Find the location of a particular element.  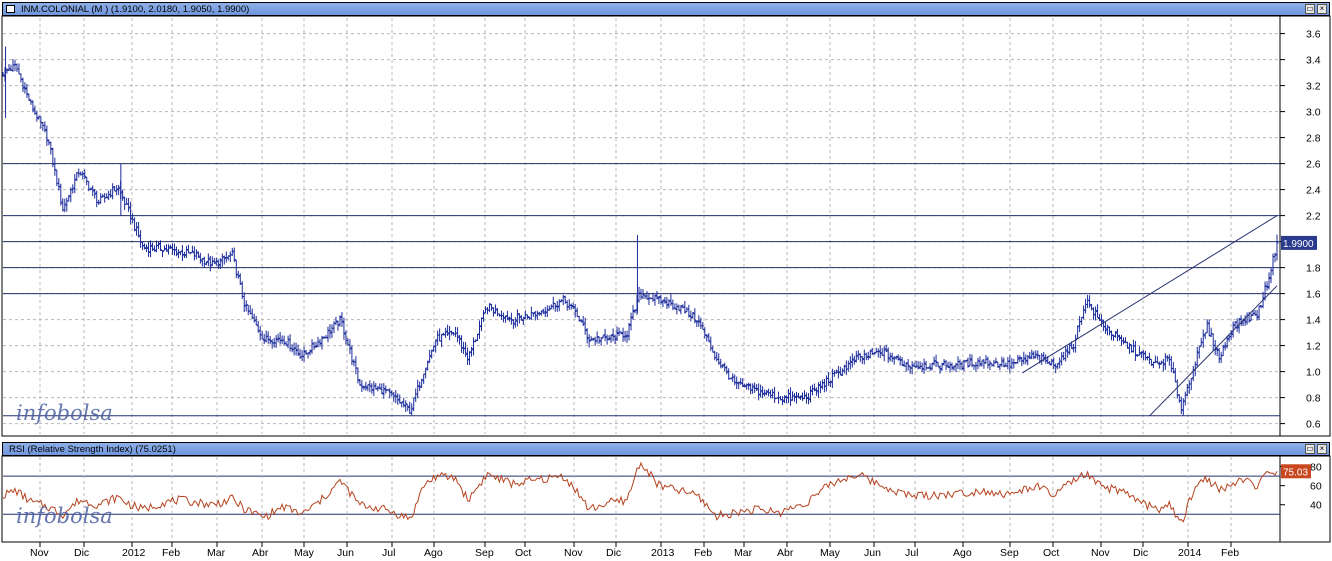

time-tick-label: 2013 is located at coordinates (663, 553).